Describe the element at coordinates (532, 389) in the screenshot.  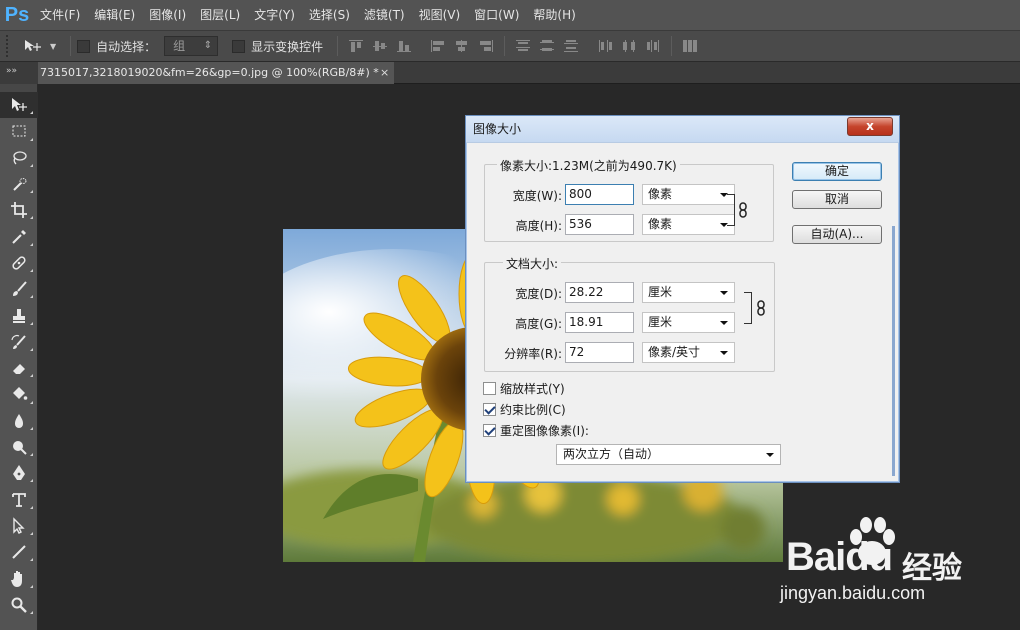
I see `scale-styles-label: 缩放样式(Y)` at that location.